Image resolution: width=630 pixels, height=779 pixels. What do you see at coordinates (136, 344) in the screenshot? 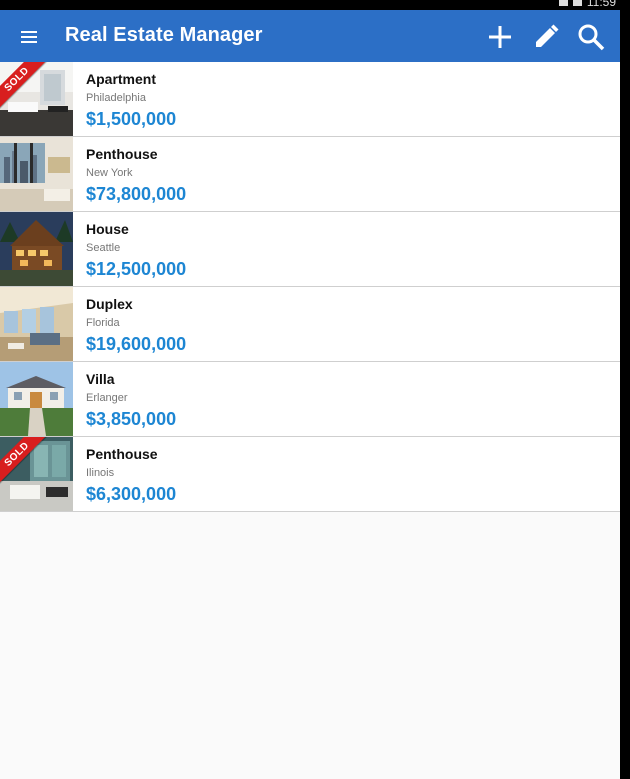
I see `listing-price: $19,600,000` at bounding box center [136, 344].